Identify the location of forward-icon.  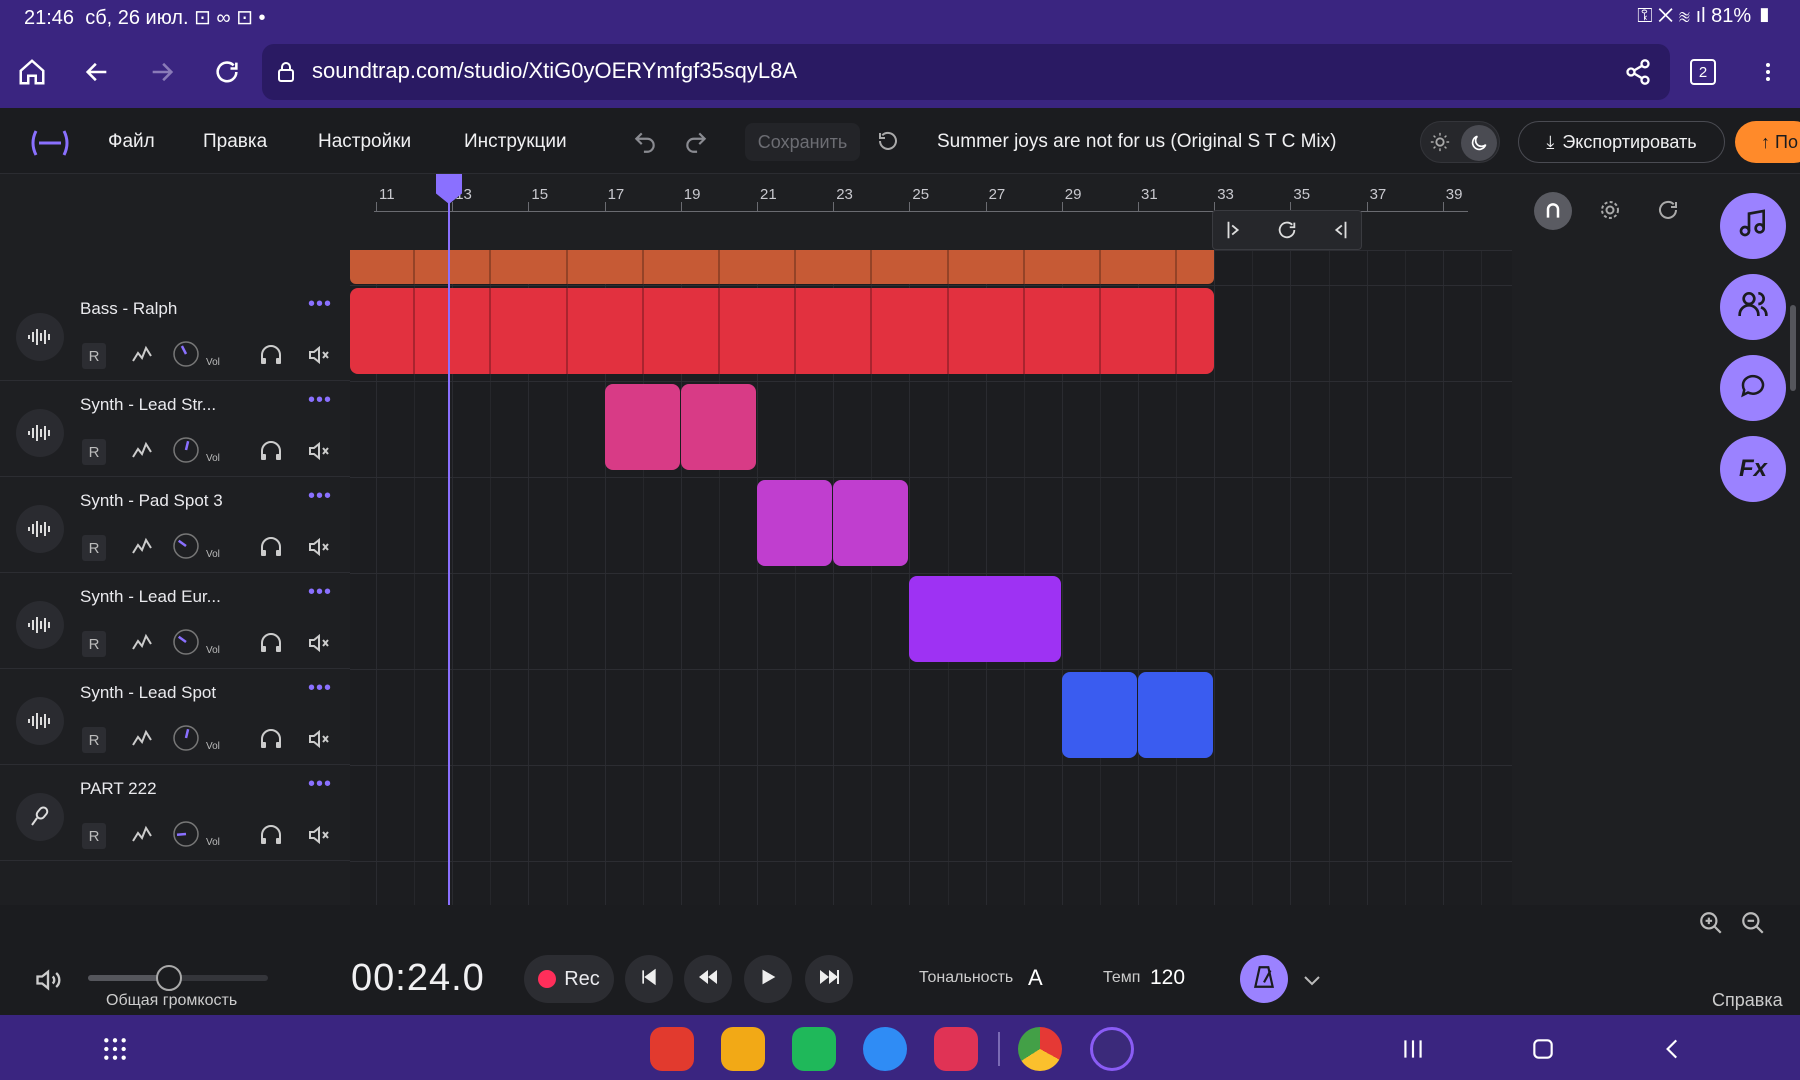
(162, 72).